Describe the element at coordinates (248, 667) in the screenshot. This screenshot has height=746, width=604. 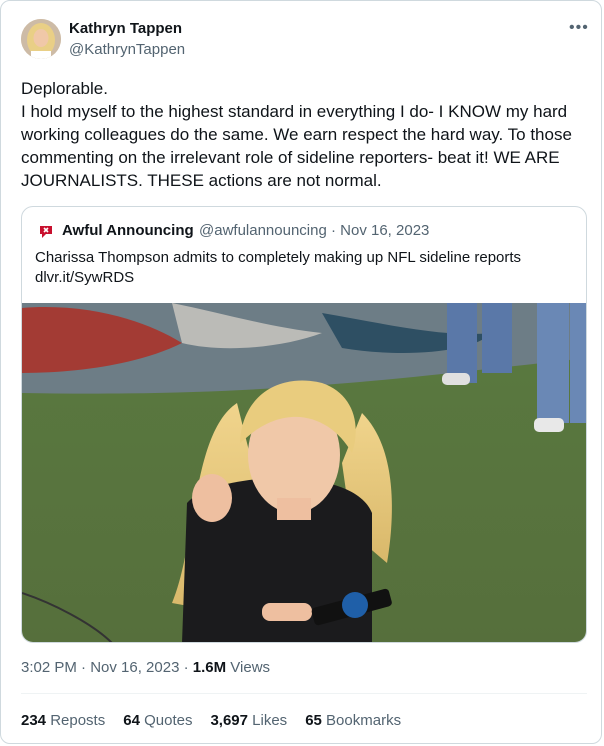
I see `views-label: Views` at that location.